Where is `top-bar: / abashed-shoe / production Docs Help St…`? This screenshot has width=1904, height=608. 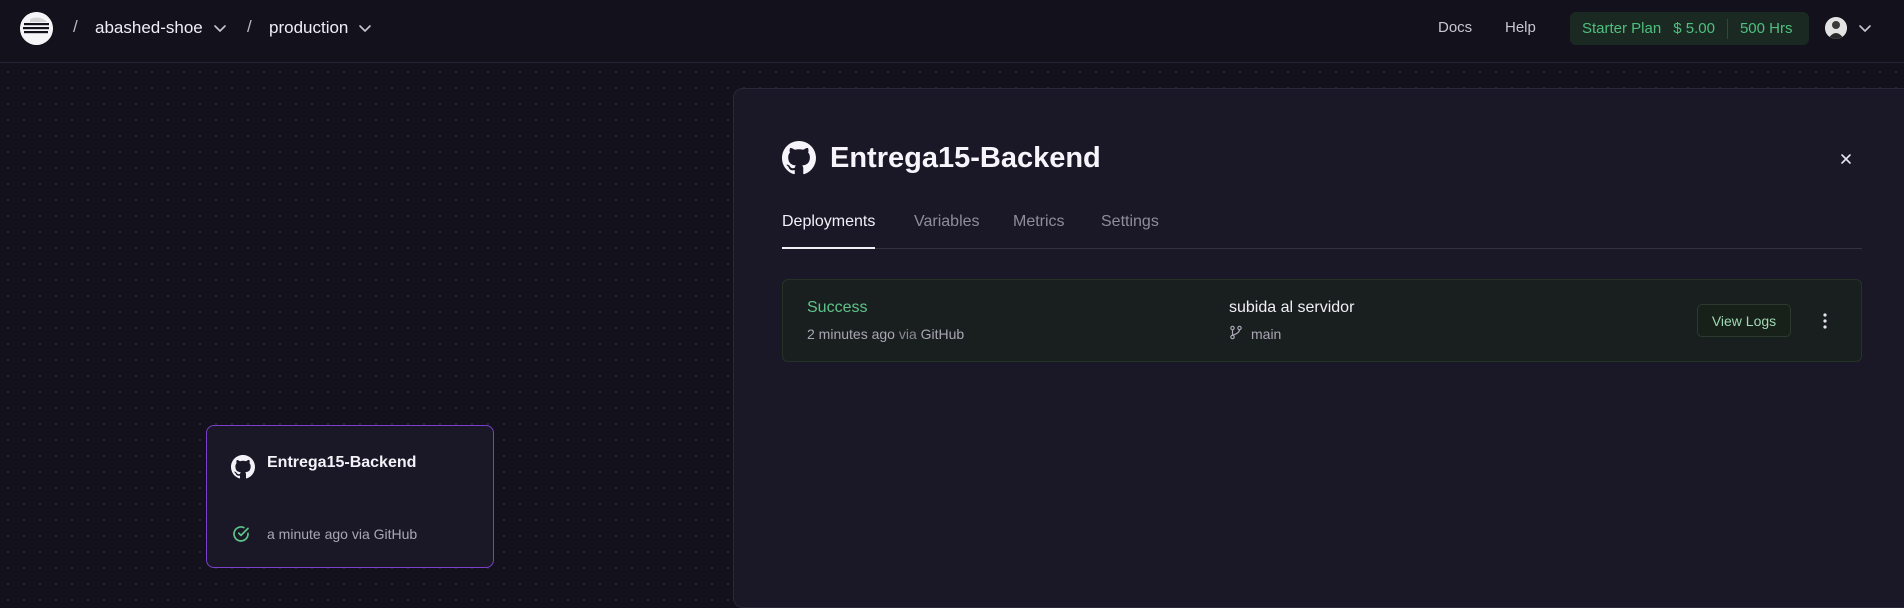
top-bar: / abashed-shoe / production Docs Help St… is located at coordinates (952, 31).